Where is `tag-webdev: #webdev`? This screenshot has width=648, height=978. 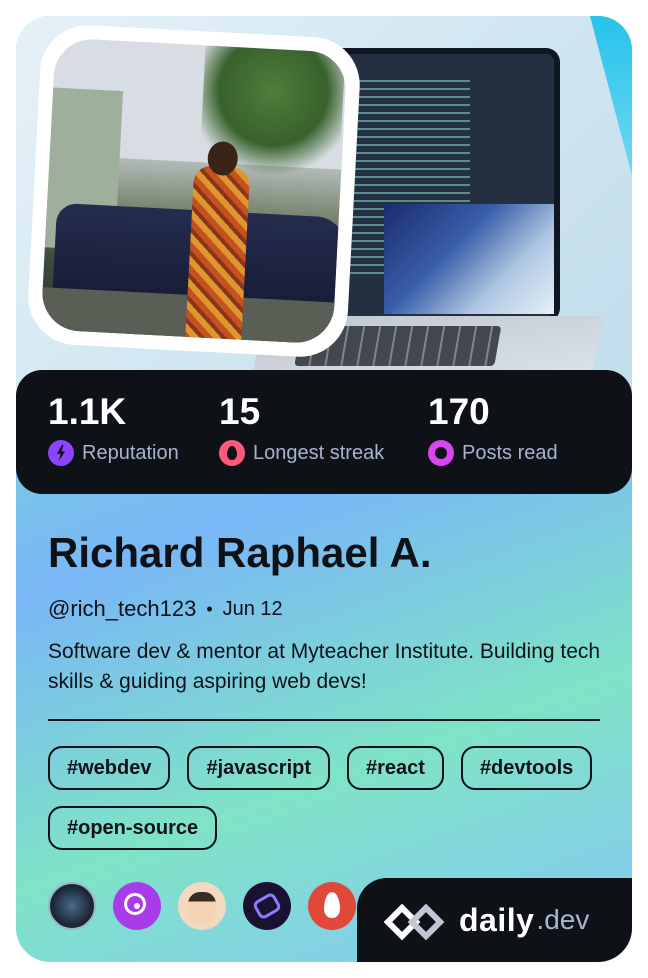 tag-webdev: #webdev is located at coordinates (109, 768).